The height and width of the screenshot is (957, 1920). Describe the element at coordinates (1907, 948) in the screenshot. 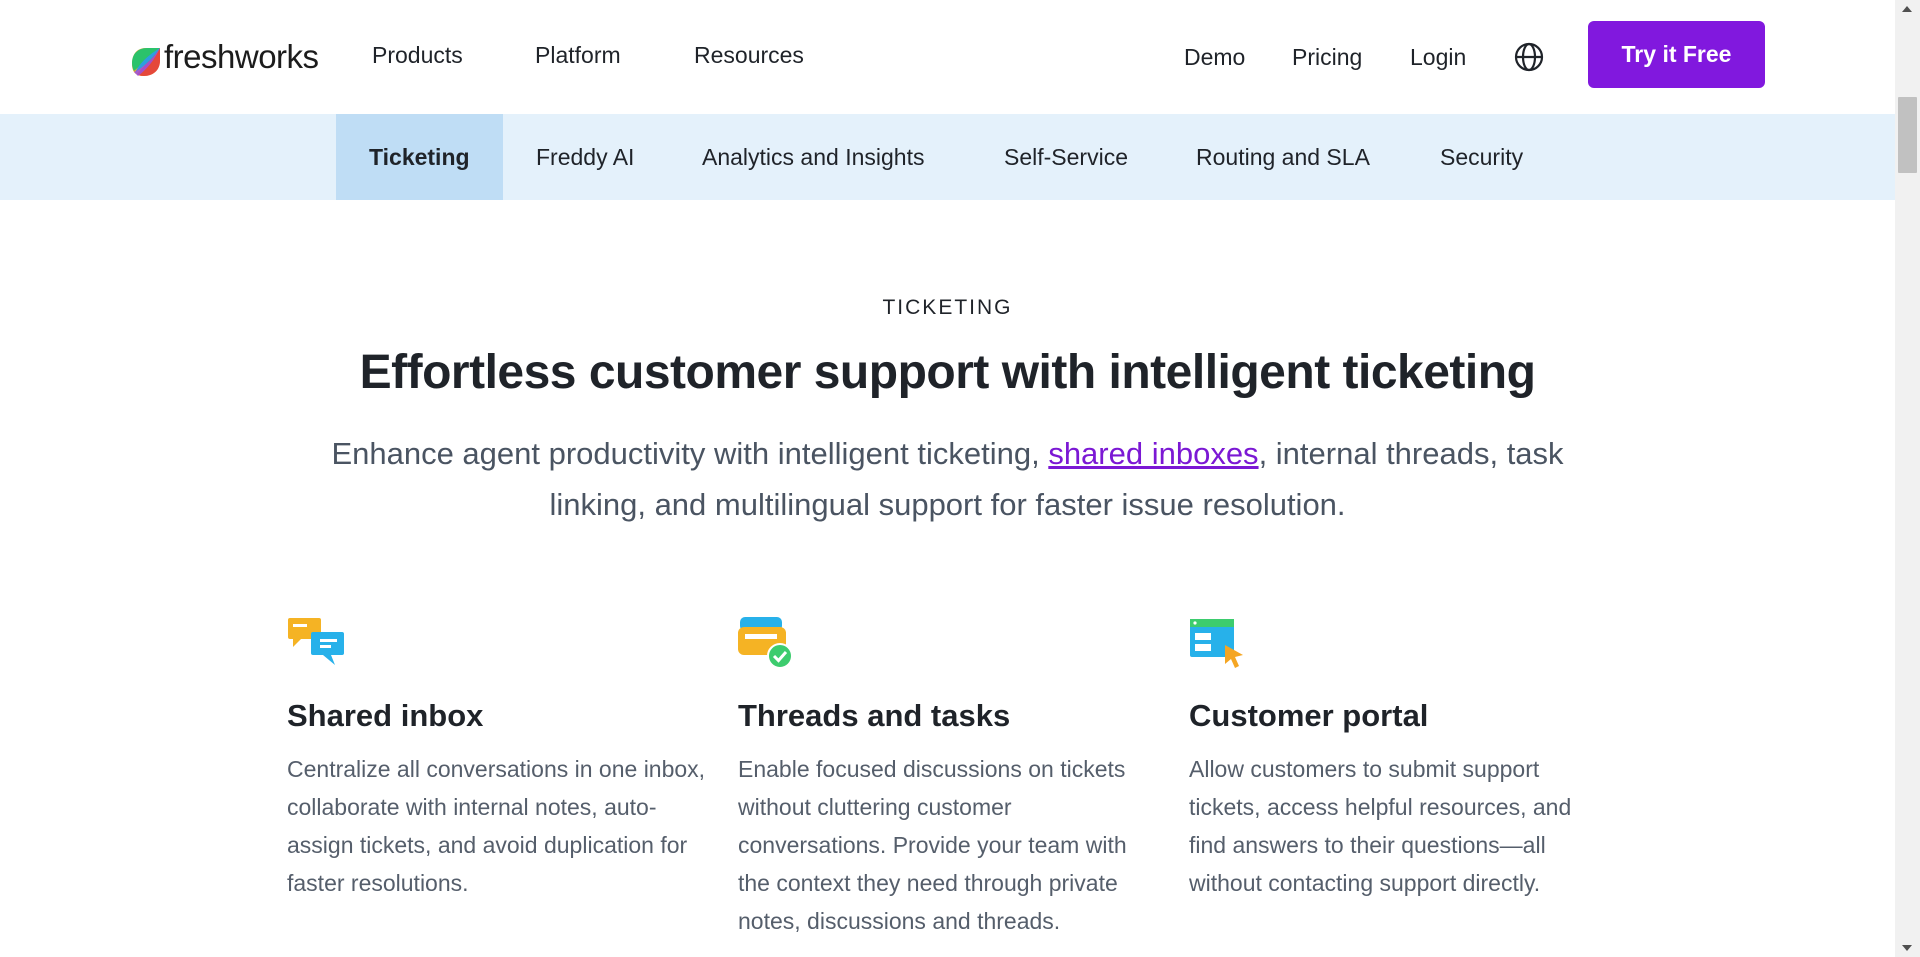

I see `scroll-down-icon` at that location.